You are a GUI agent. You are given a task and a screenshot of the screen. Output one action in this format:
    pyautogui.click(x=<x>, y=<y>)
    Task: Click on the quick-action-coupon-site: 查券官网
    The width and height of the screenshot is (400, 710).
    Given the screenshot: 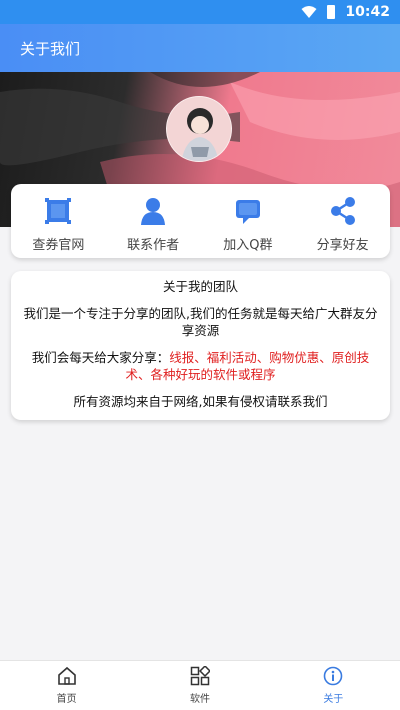 What is the action you would take?
    pyautogui.click(x=58, y=224)
    